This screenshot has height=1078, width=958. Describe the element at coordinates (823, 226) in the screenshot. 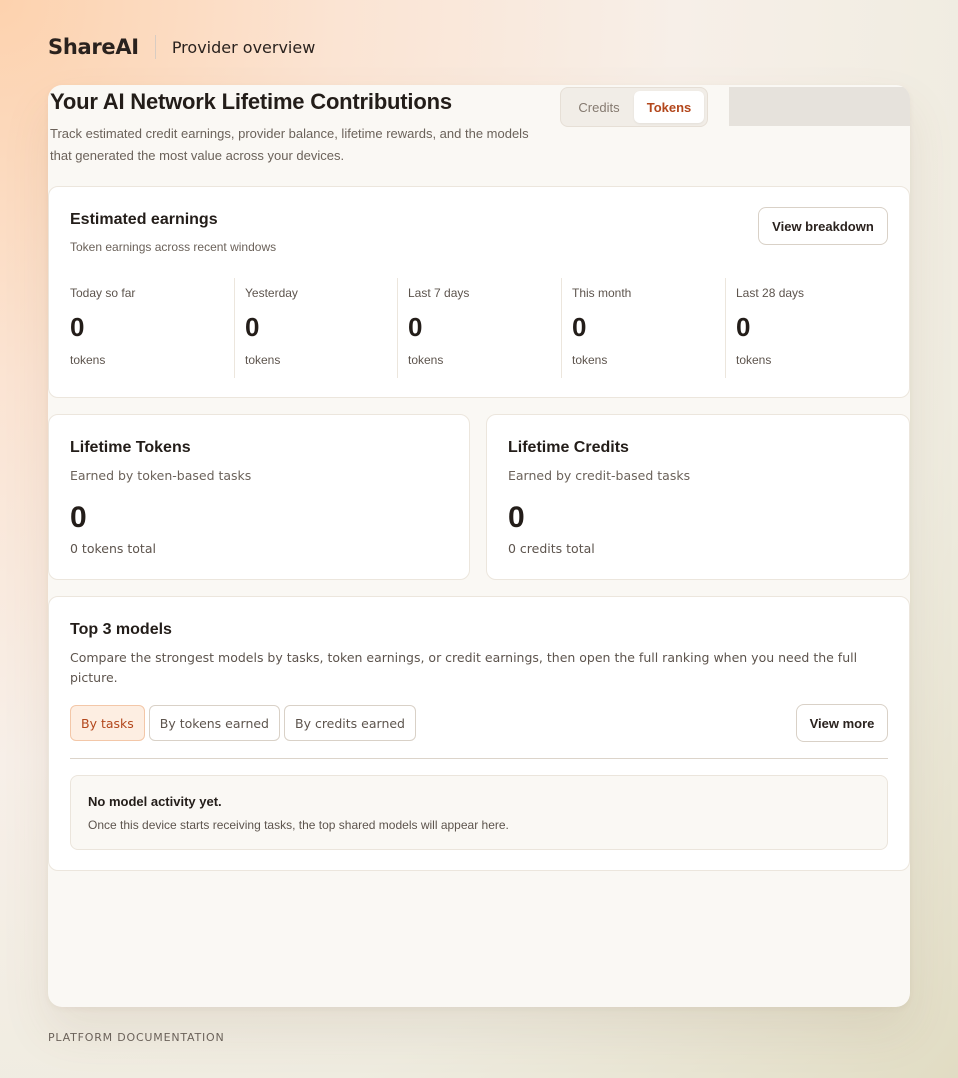

I see `view-breakdown-button: View breakdown` at that location.